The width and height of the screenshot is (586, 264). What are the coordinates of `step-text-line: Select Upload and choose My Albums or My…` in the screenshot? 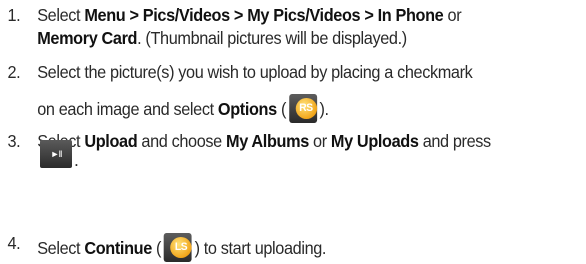 It's located at (264, 141).